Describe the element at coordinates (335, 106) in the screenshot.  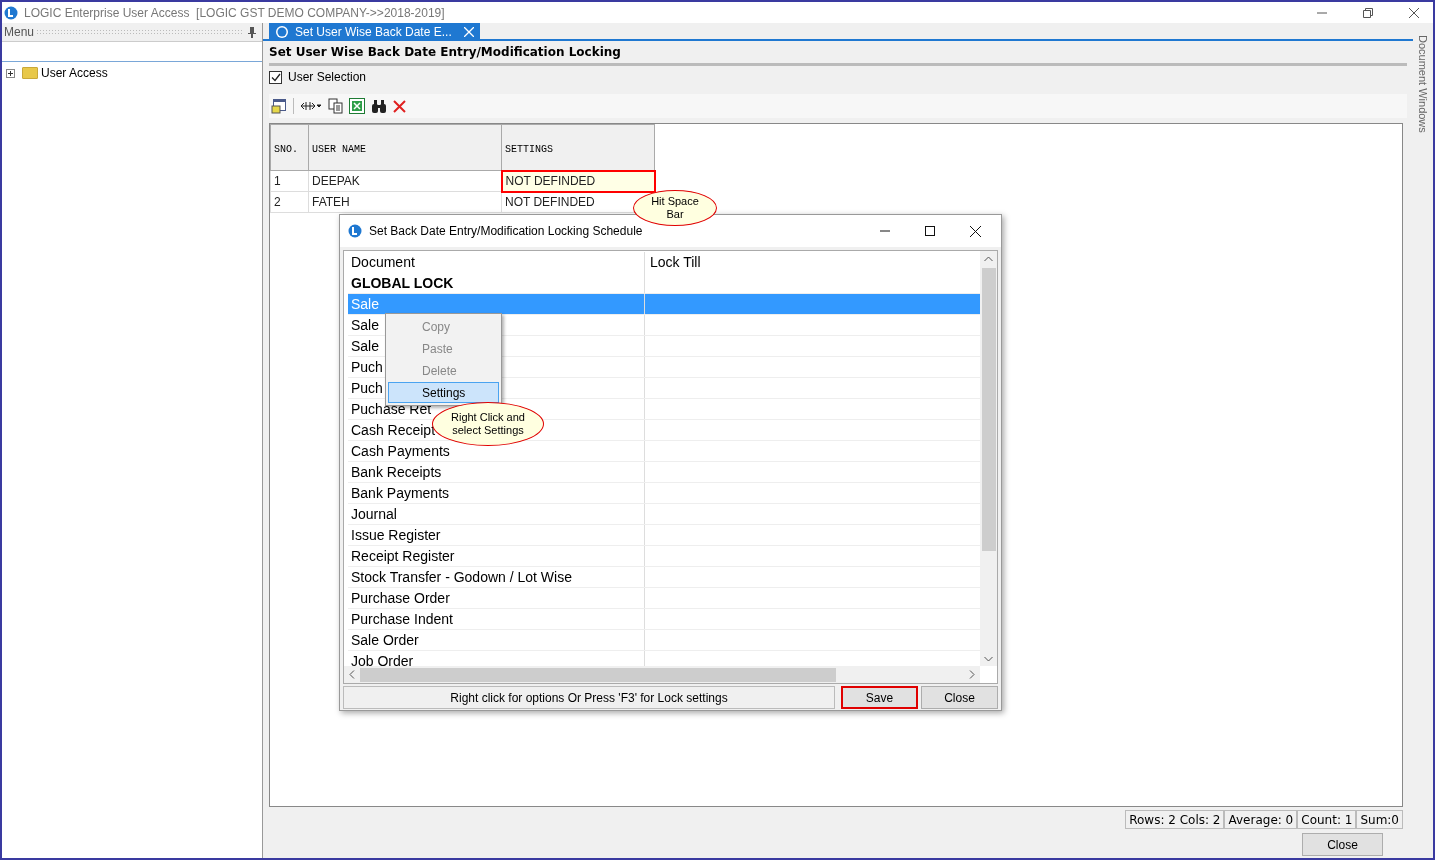
I see `copy-icon` at that location.